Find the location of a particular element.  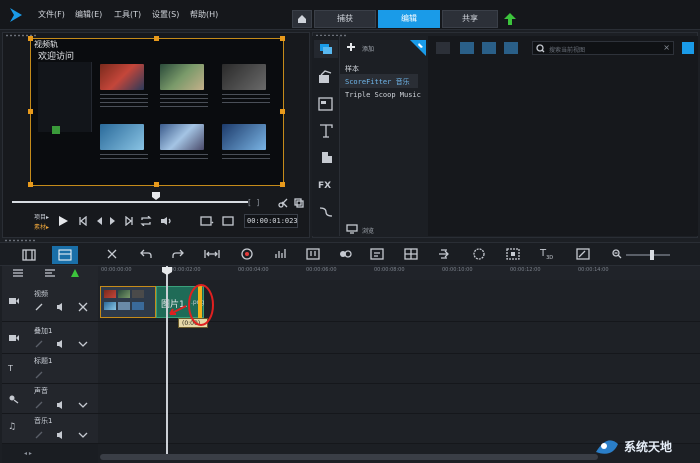

tools-icon is located at coordinates (112, 254).